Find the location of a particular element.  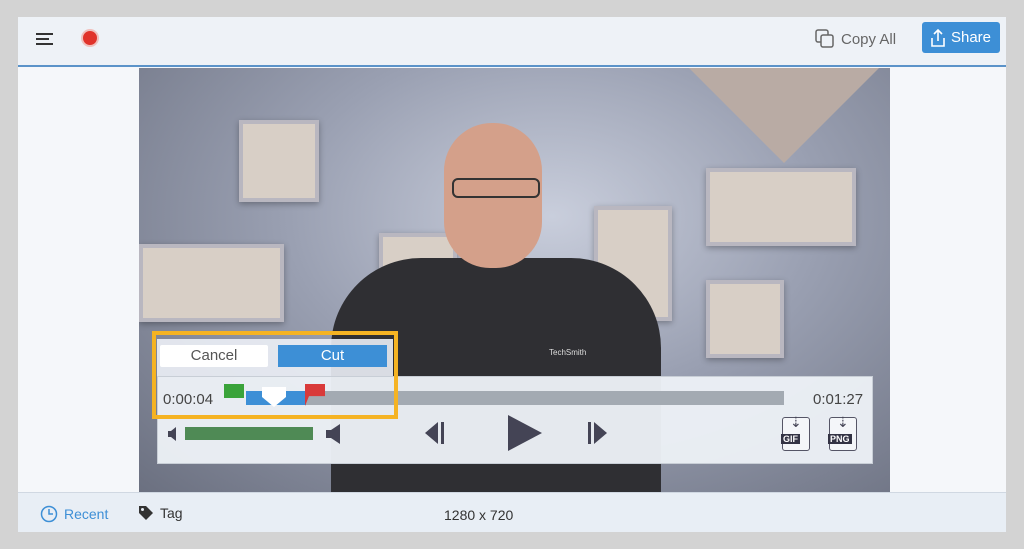

copy-all-button: Copy All is located at coordinates (855, 39).